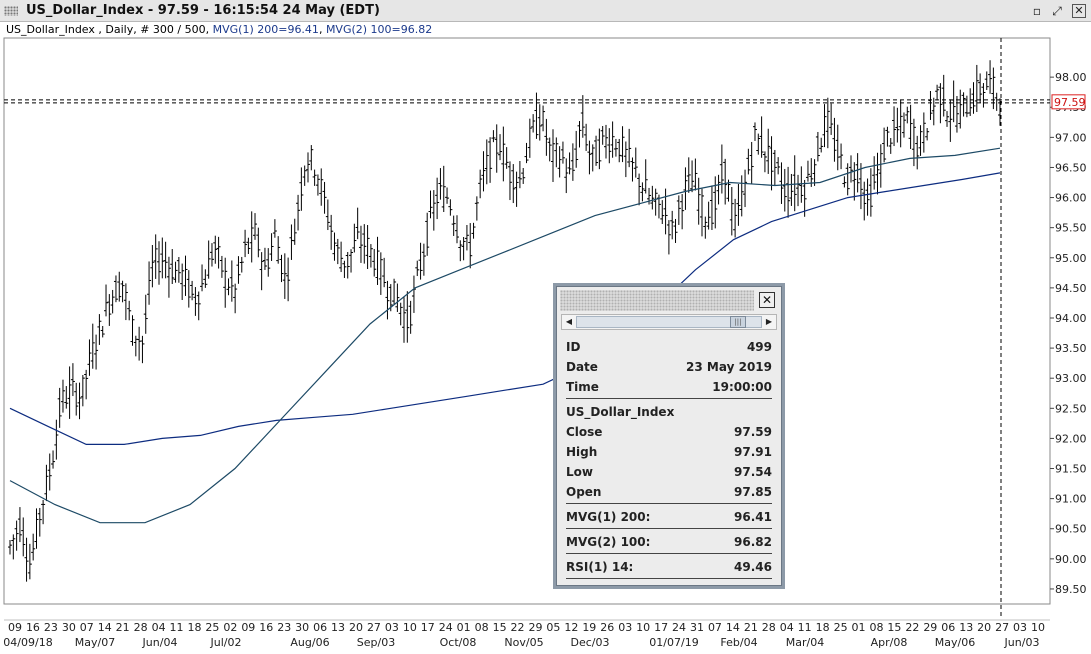 This screenshot has height=654, width=1091. Describe the element at coordinates (669, 322) in the screenshot. I see `popup-scrollbar: ◀ ||| ▶` at that location.